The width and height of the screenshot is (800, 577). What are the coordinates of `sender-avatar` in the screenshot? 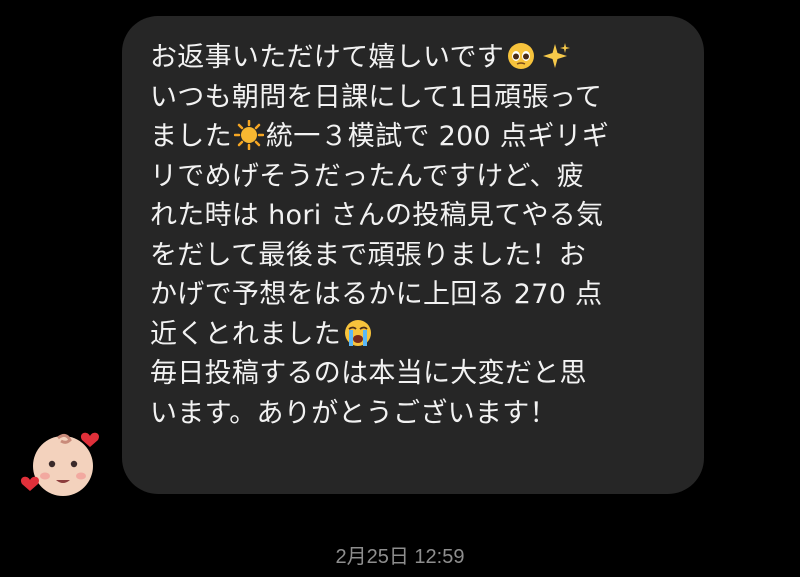 It's located at (63, 462).